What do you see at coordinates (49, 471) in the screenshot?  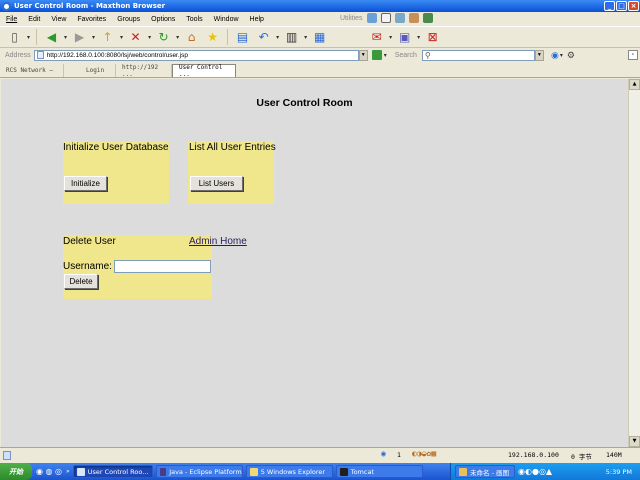 I see `quicklaunch-icons: ◉ ◍ ◎` at bounding box center [49, 471].